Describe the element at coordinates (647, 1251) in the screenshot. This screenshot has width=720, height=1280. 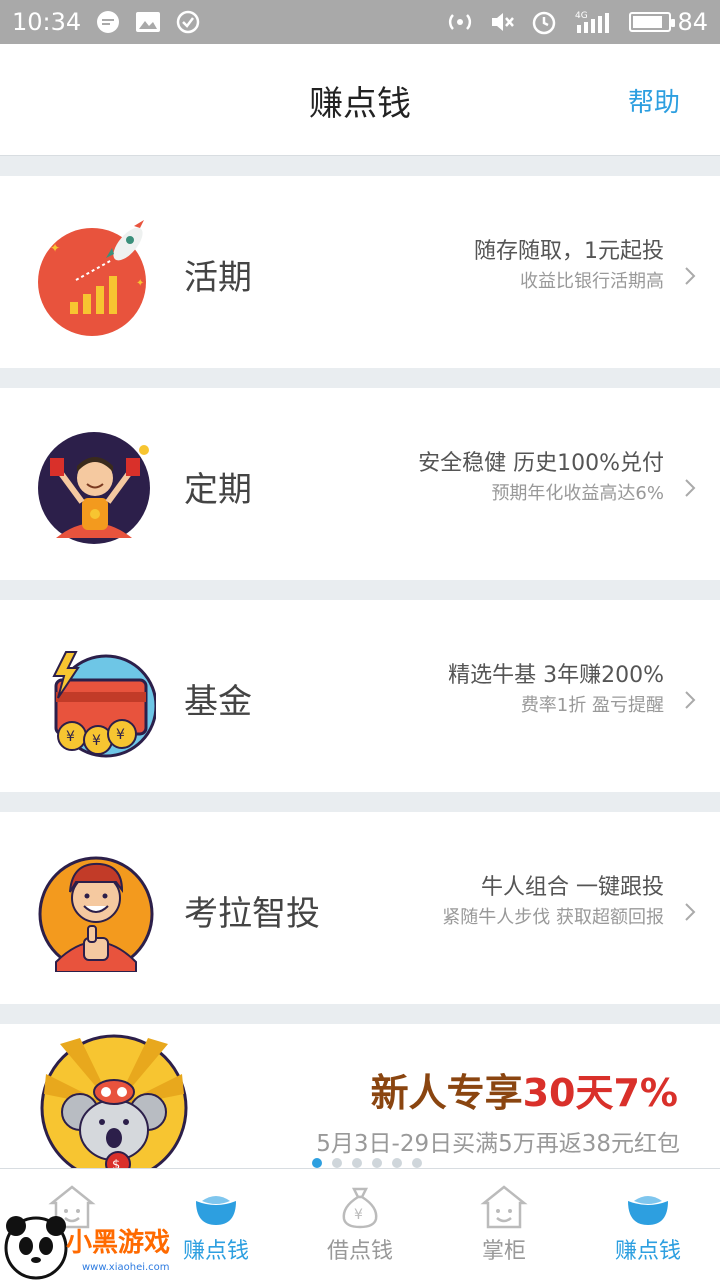
I see `tab-label: 赚点钱` at that location.